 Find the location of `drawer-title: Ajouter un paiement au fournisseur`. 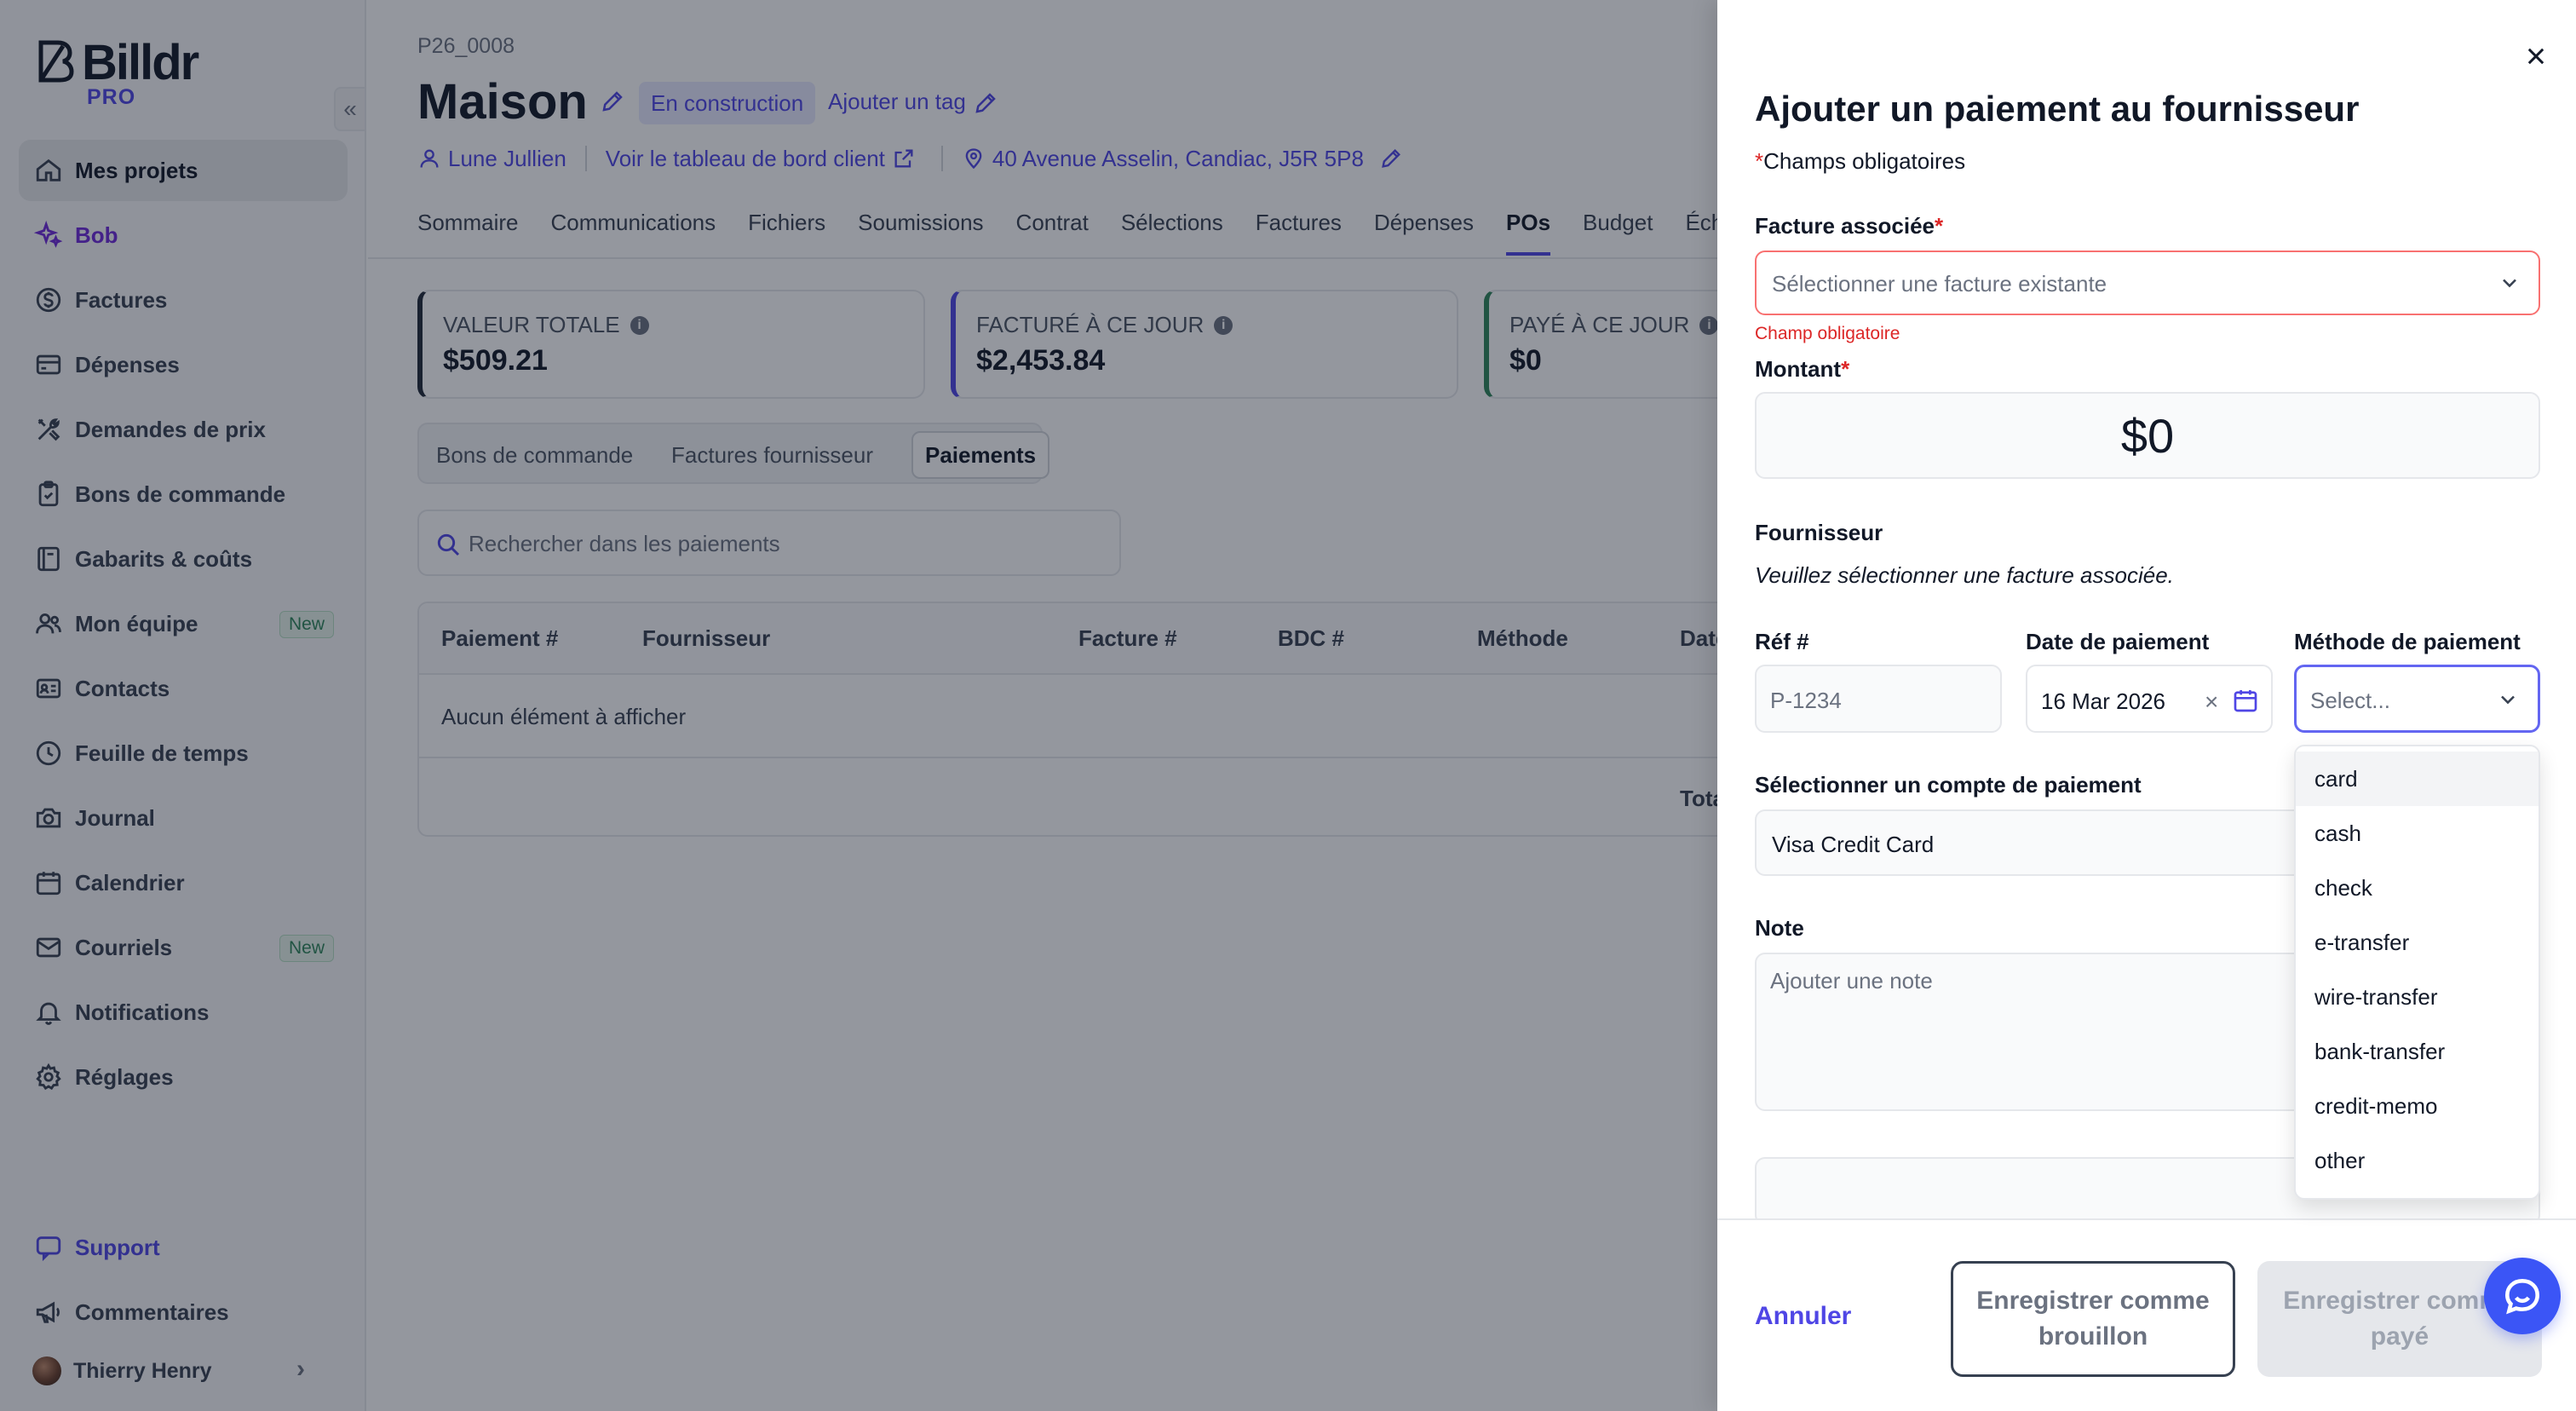

drawer-title: Ajouter un paiement au fournisseur is located at coordinates (2057, 109).